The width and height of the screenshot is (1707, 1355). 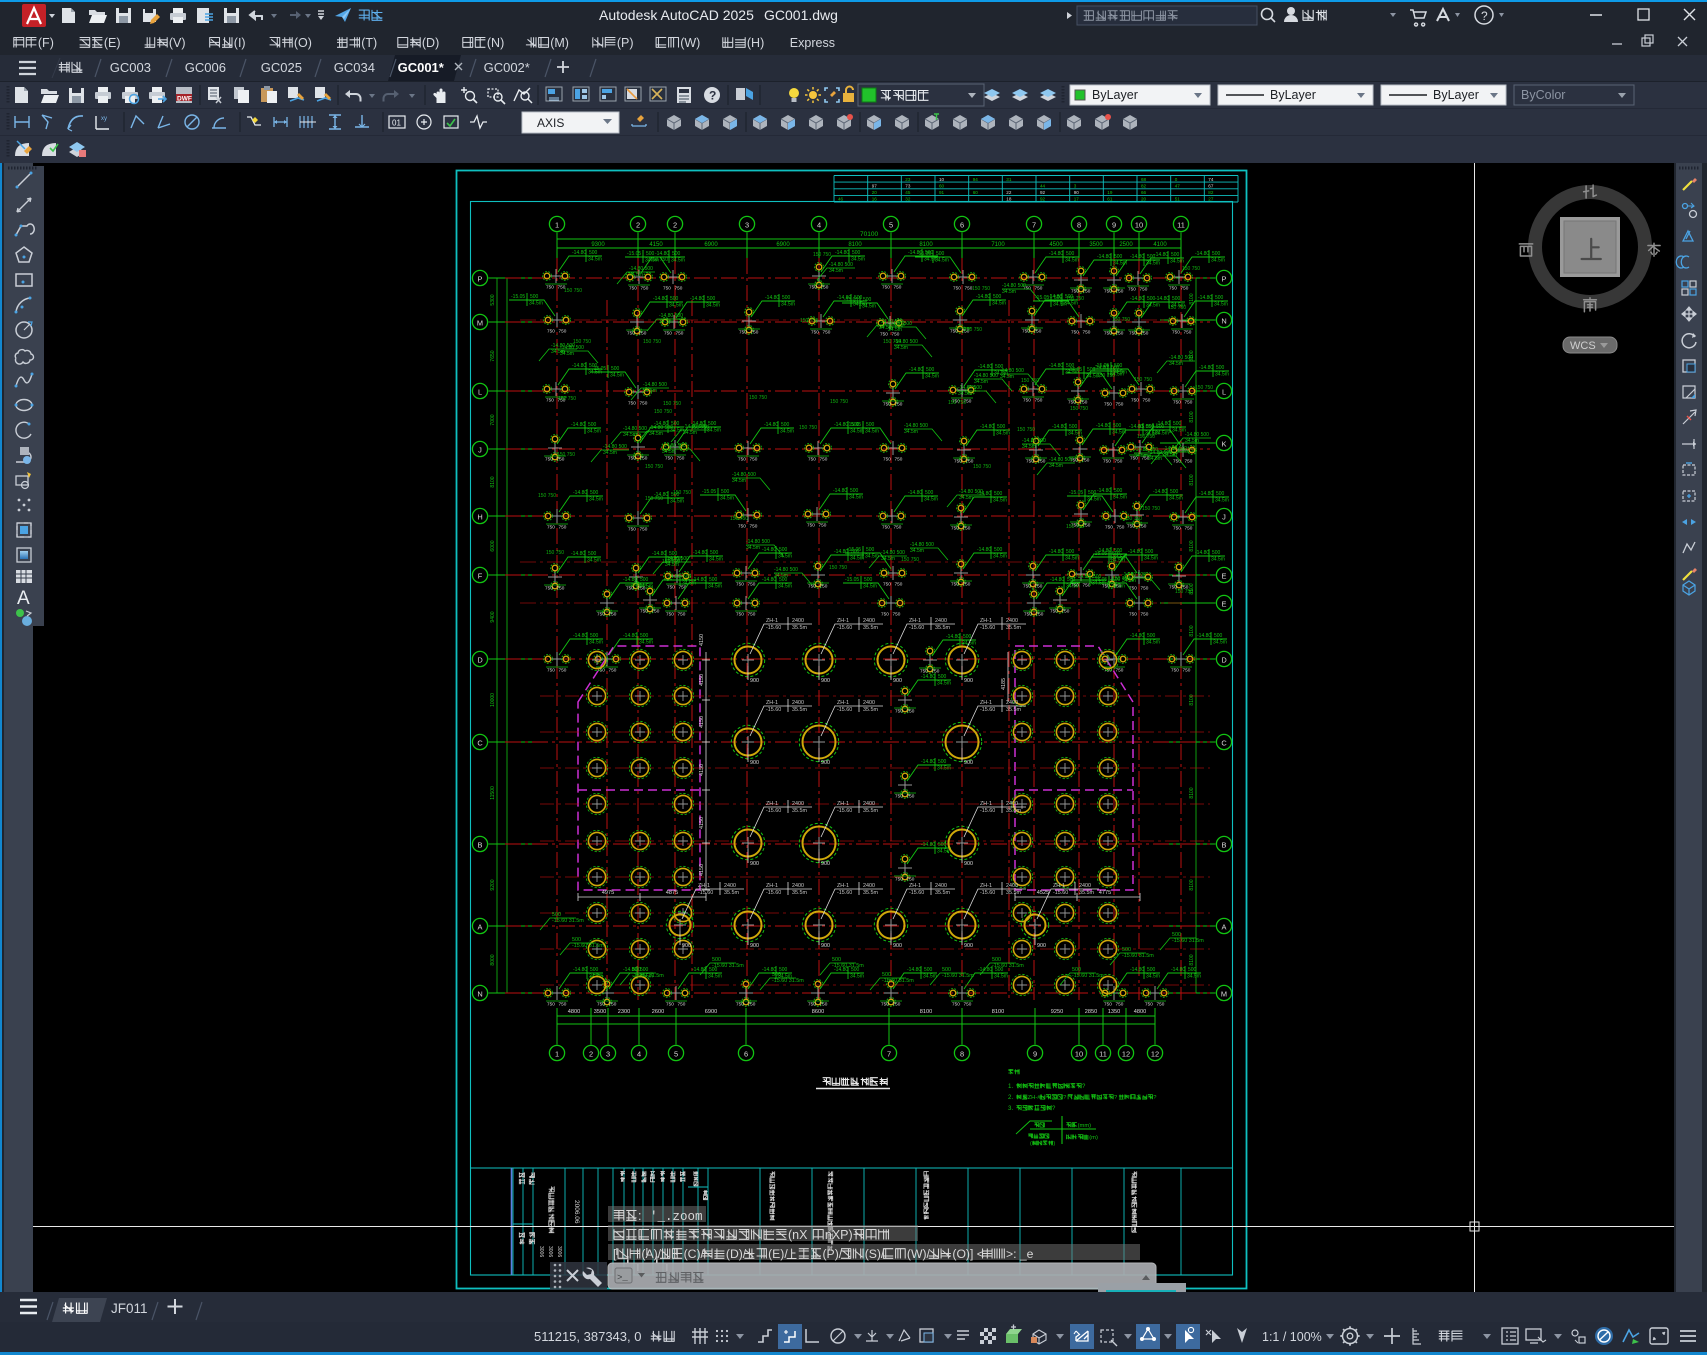 I want to click on svg-text: M, so click(x=480, y=323).